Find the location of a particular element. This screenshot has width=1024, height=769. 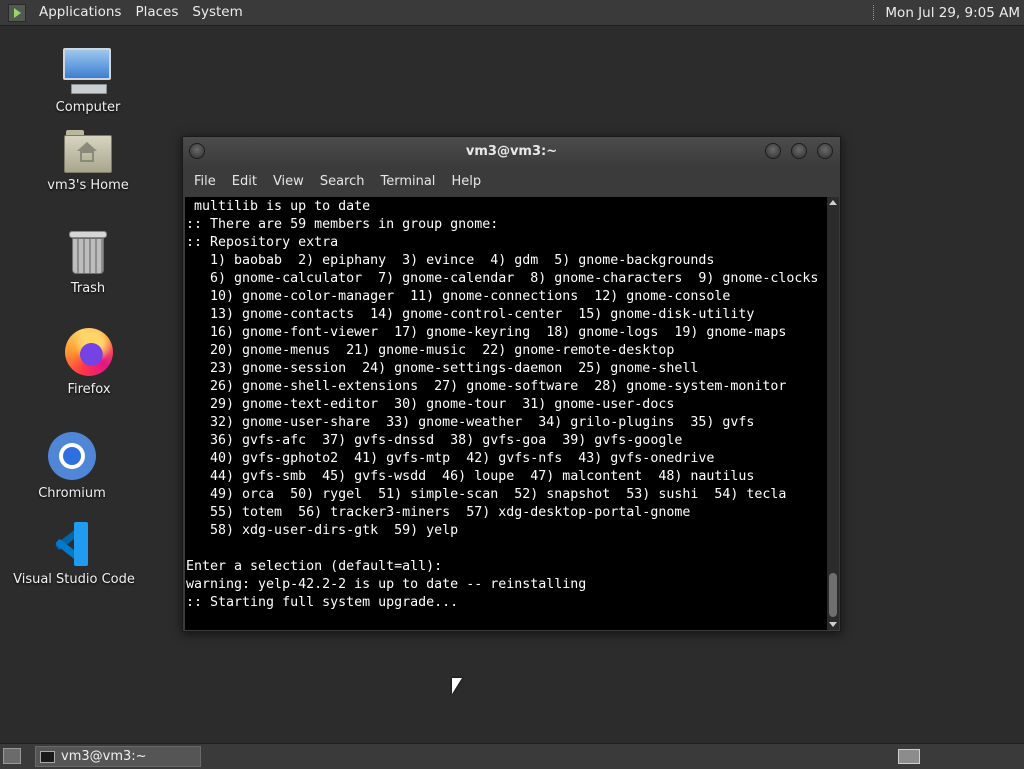

workspace-switcher is located at coordinates (909, 756).